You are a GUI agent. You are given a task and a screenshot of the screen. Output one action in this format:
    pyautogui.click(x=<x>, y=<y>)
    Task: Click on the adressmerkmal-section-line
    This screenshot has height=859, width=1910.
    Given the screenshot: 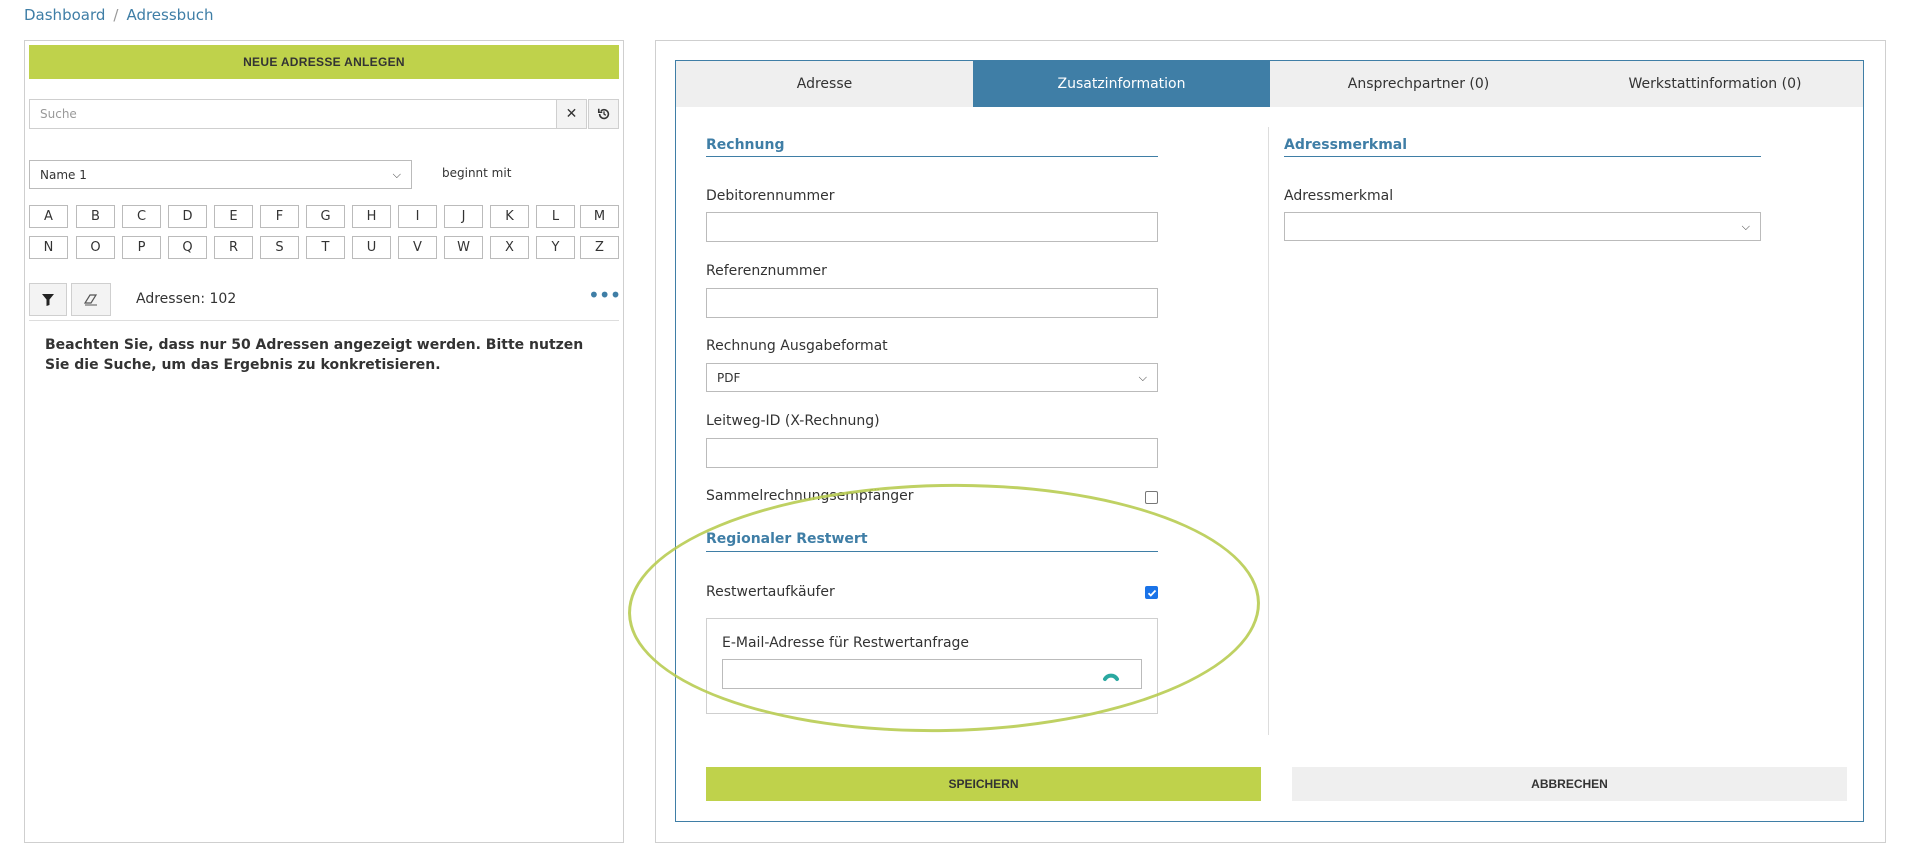 What is the action you would take?
    pyautogui.click(x=1522, y=156)
    